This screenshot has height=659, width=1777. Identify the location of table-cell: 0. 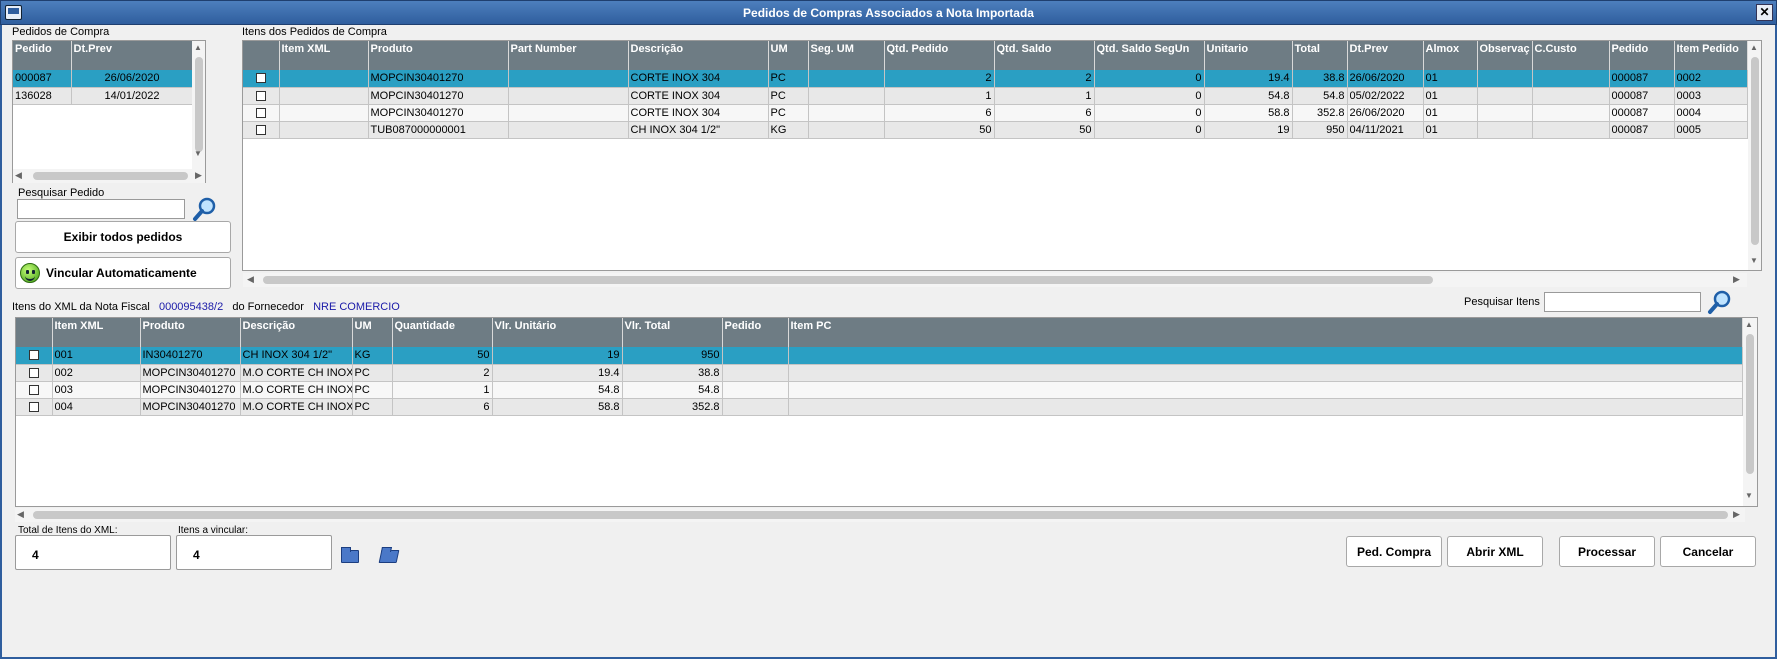
(1149, 113).